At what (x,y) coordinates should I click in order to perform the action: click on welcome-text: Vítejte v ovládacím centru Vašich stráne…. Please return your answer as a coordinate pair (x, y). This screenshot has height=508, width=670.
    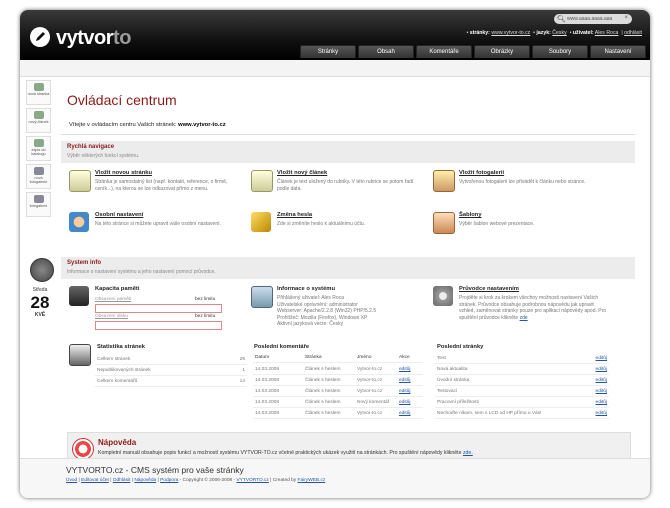
    Looking at the image, I should click on (147, 125).